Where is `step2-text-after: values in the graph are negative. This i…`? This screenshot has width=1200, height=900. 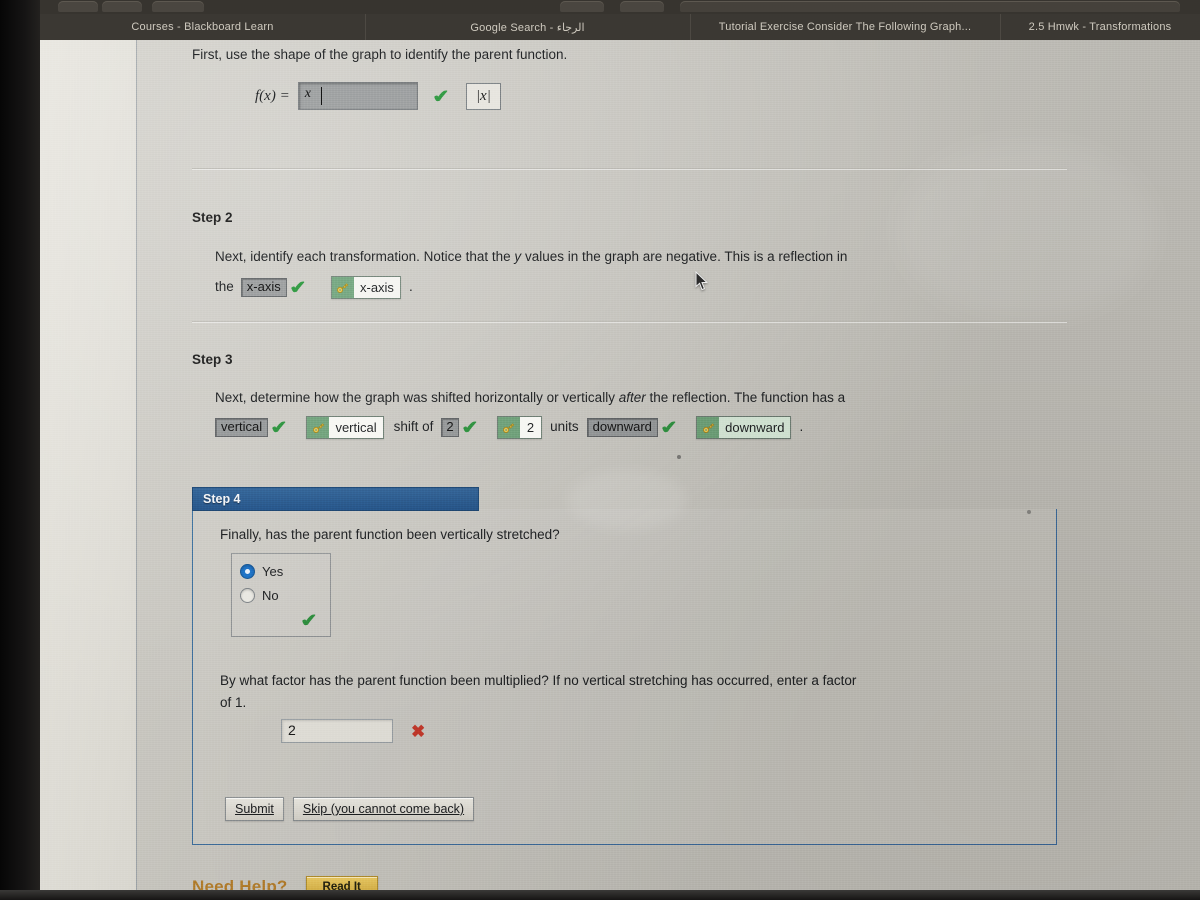 step2-text-after: values in the graph are negative. This i… is located at coordinates (686, 256).